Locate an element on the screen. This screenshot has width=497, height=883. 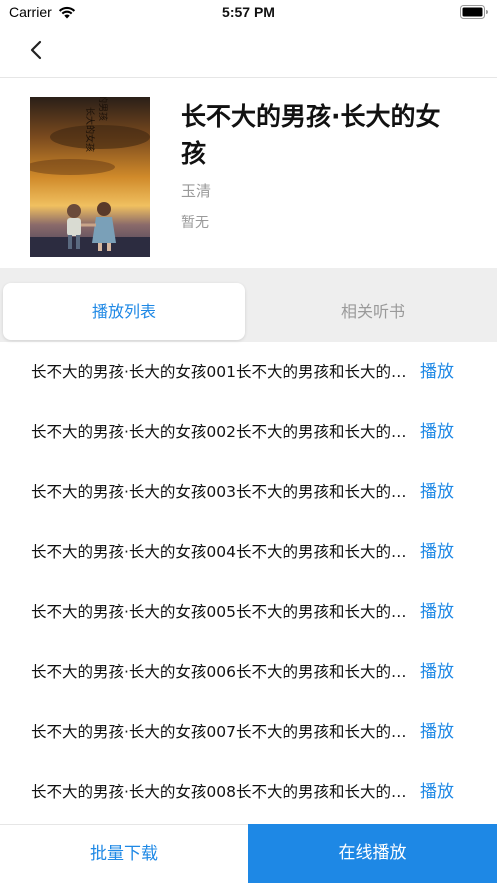
episode-title: 长不大的男孩·长大的女孩003长不大的男孩和长大的女孩 is located at coordinates (219, 492).